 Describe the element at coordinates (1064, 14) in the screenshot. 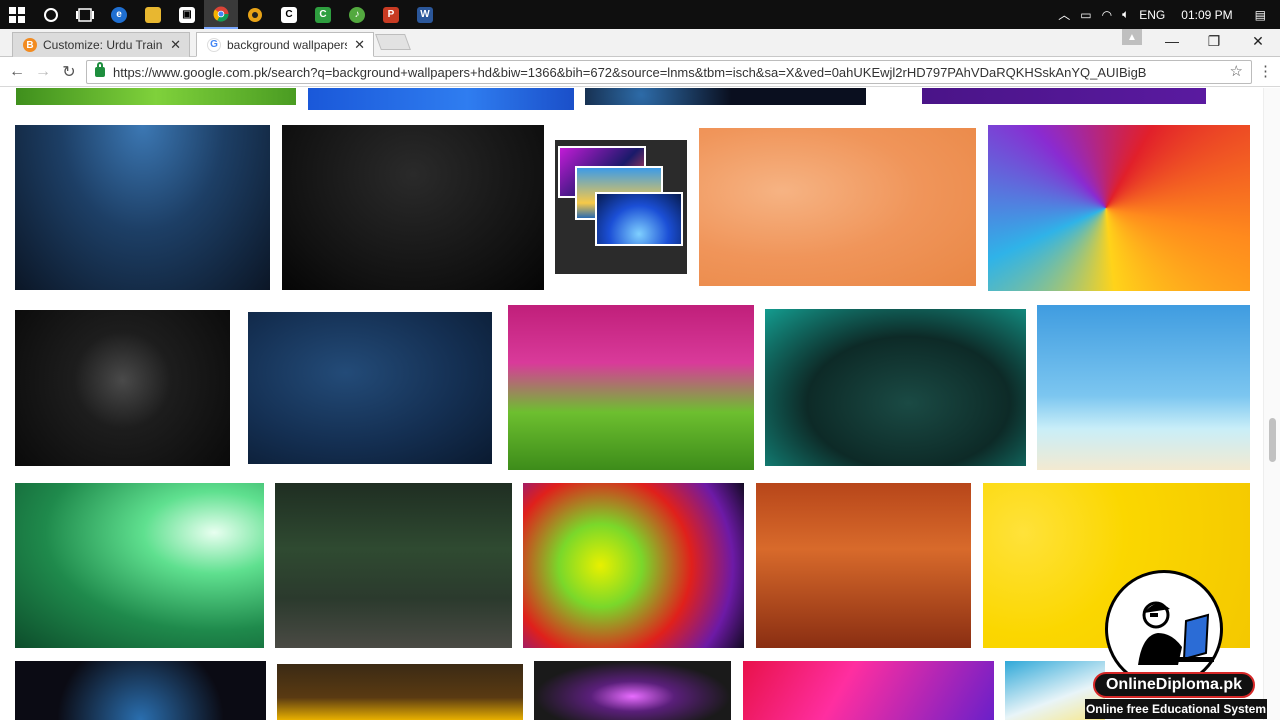

I see `chevron-up-icon: ︿` at that location.